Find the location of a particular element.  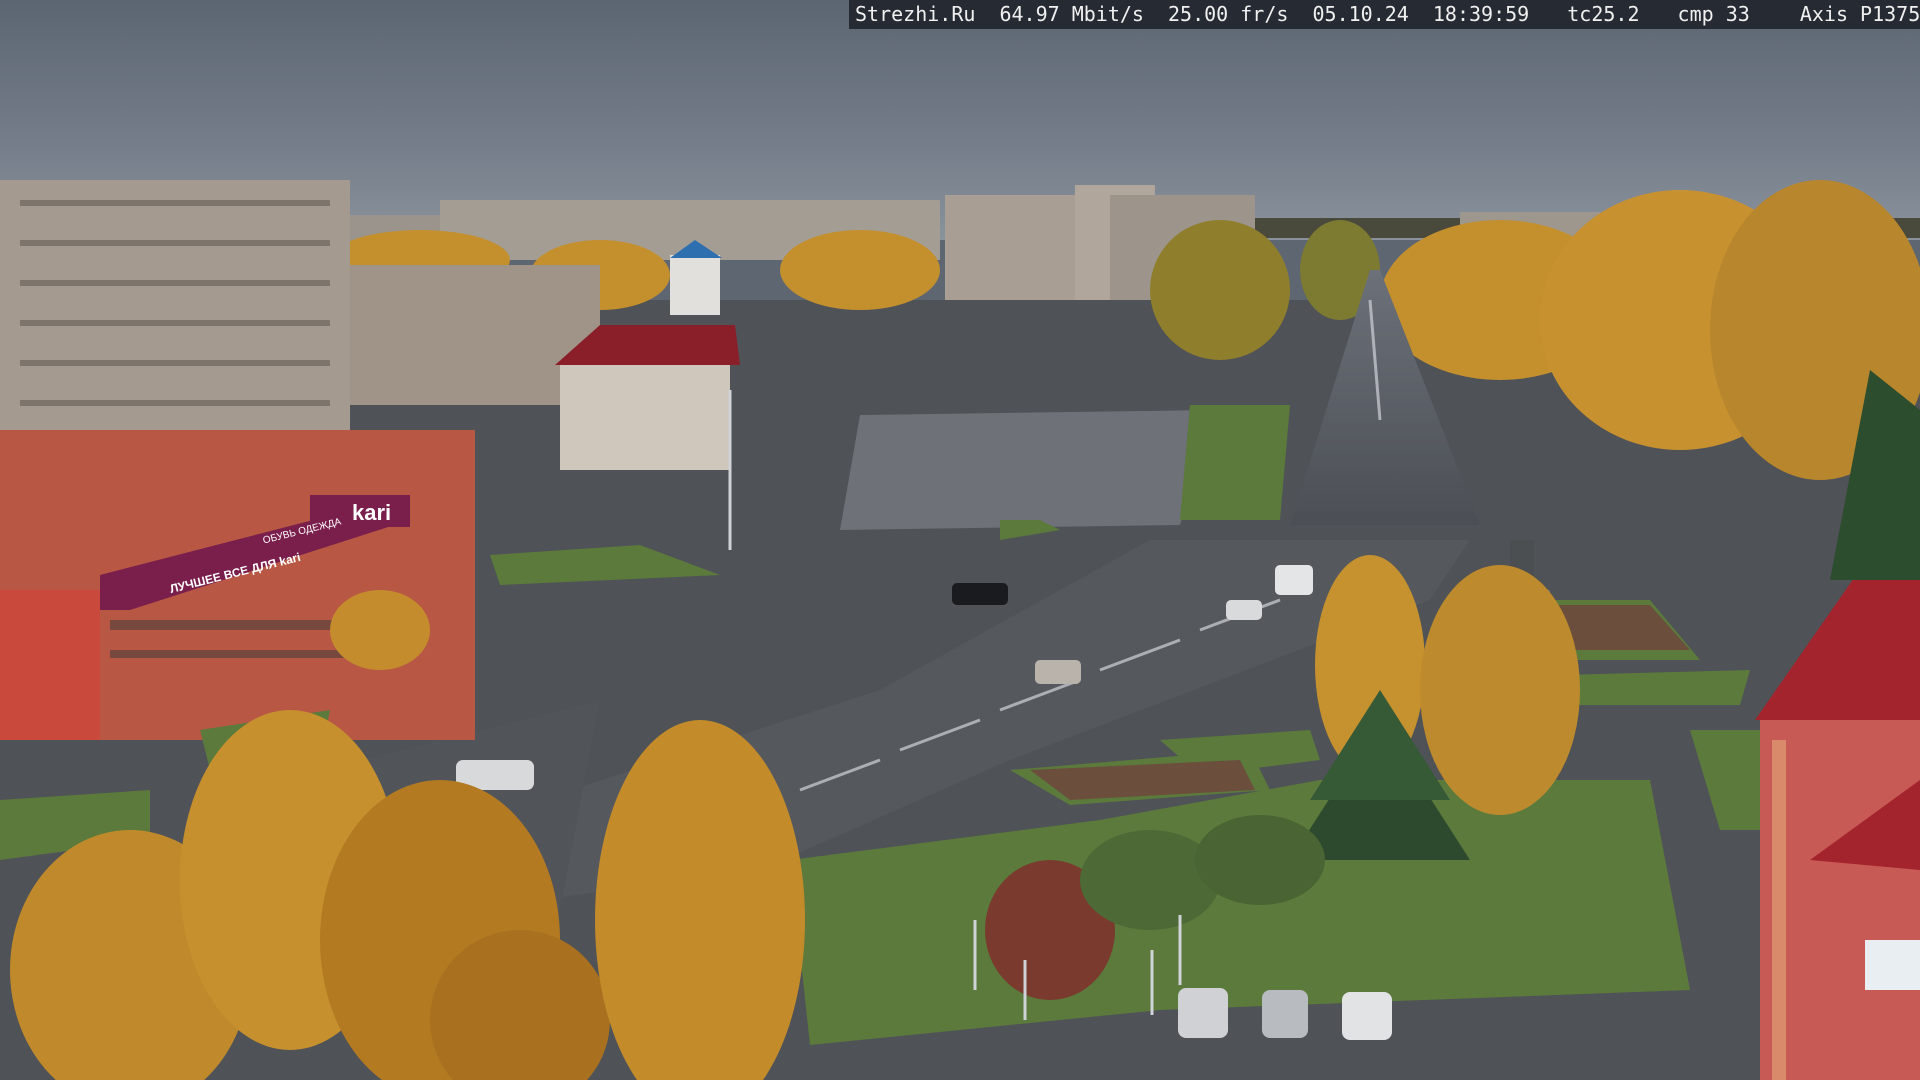

time: 18:39:59 is located at coordinates (1481, 14).